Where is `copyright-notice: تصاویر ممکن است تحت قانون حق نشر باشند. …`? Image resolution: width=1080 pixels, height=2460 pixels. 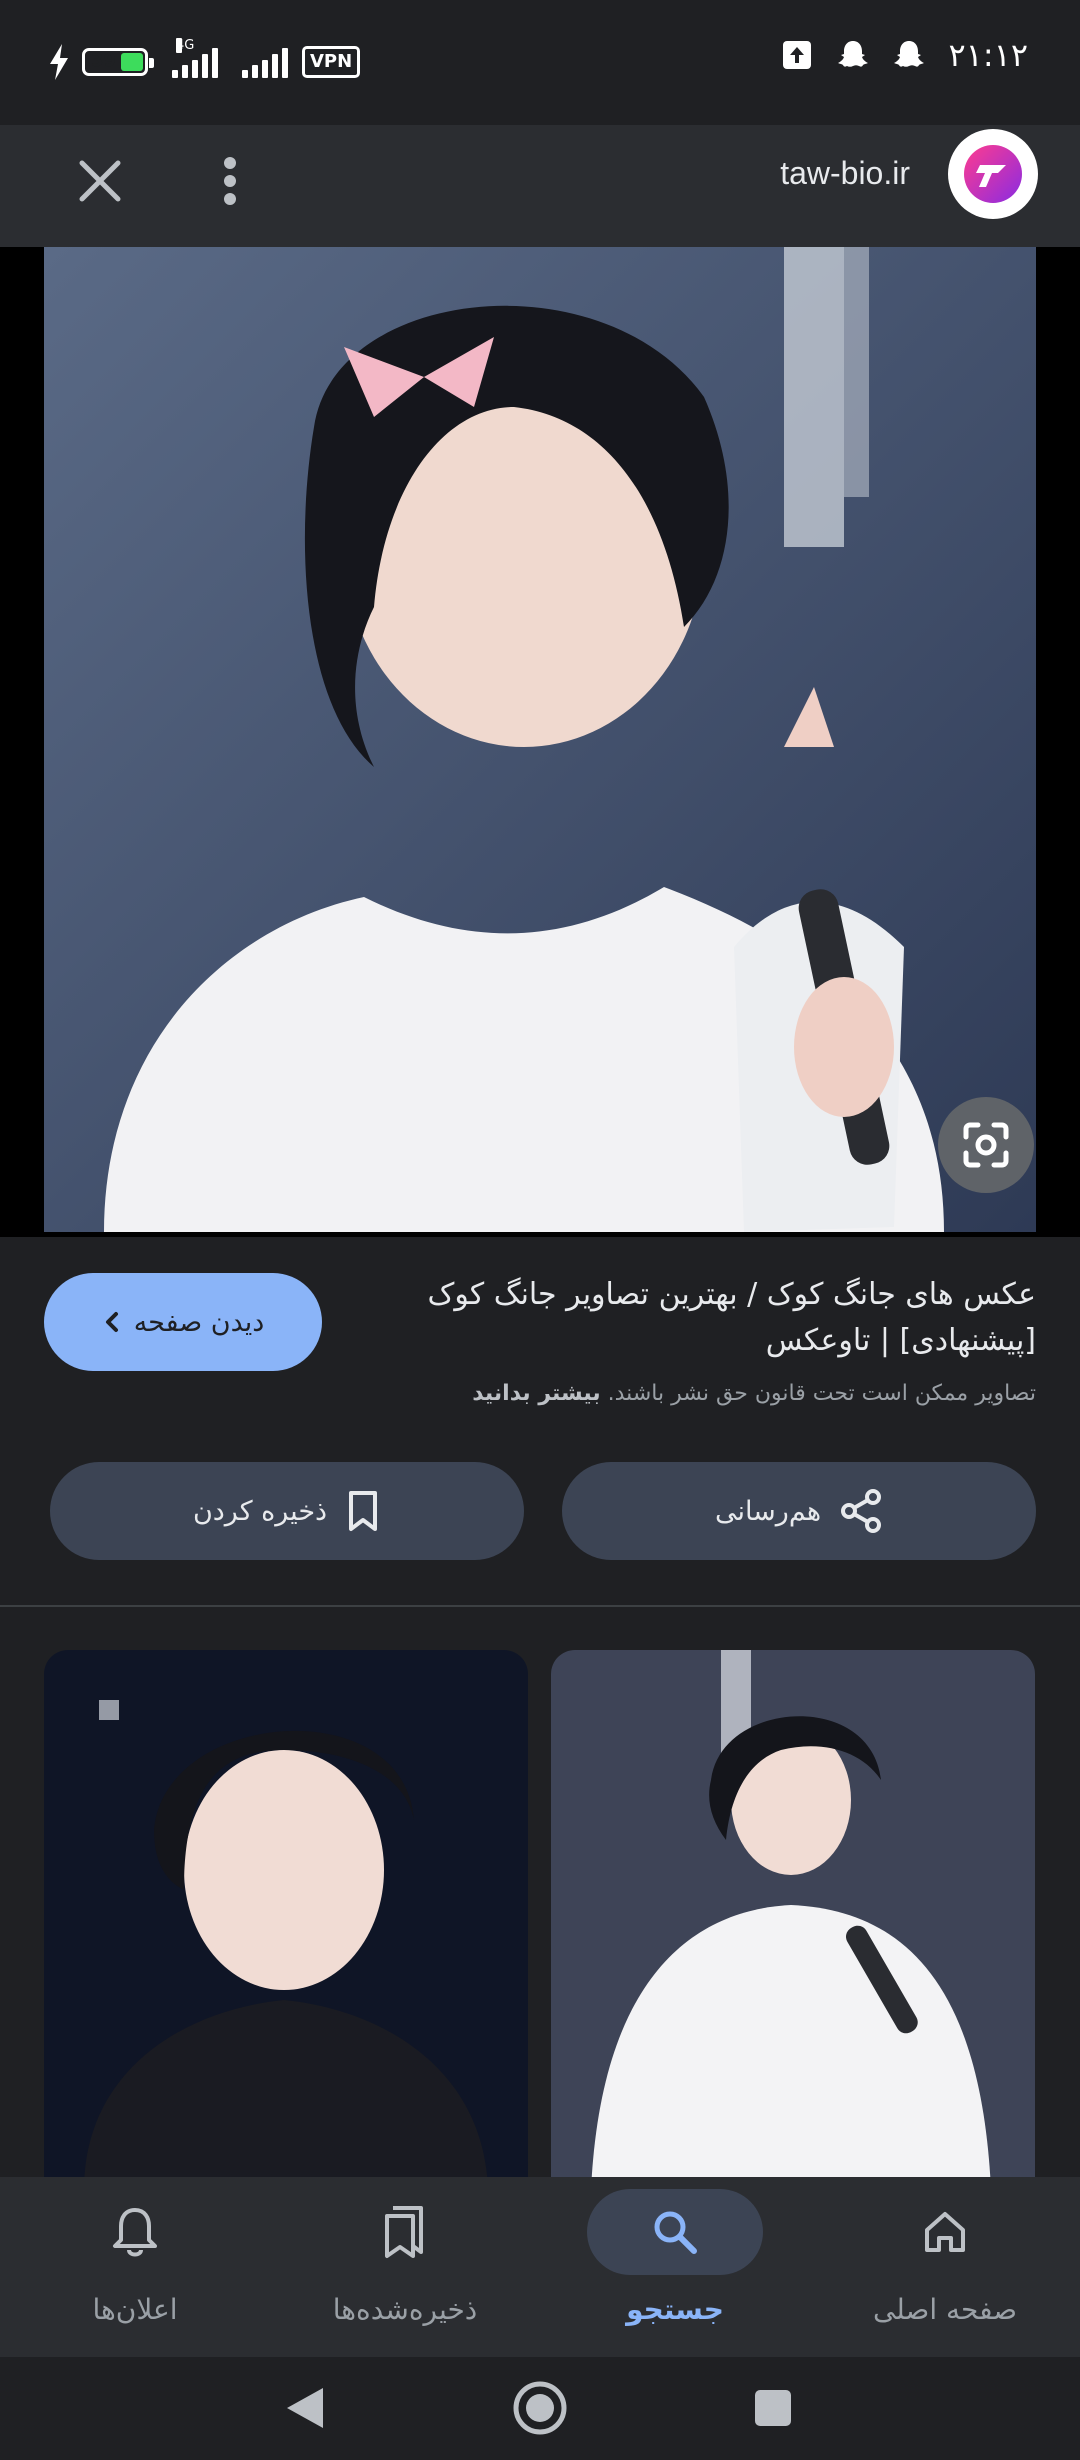 copyright-notice: تصاویر ممکن است تحت قانون حق نشر باشند. … is located at coordinates (754, 1393).